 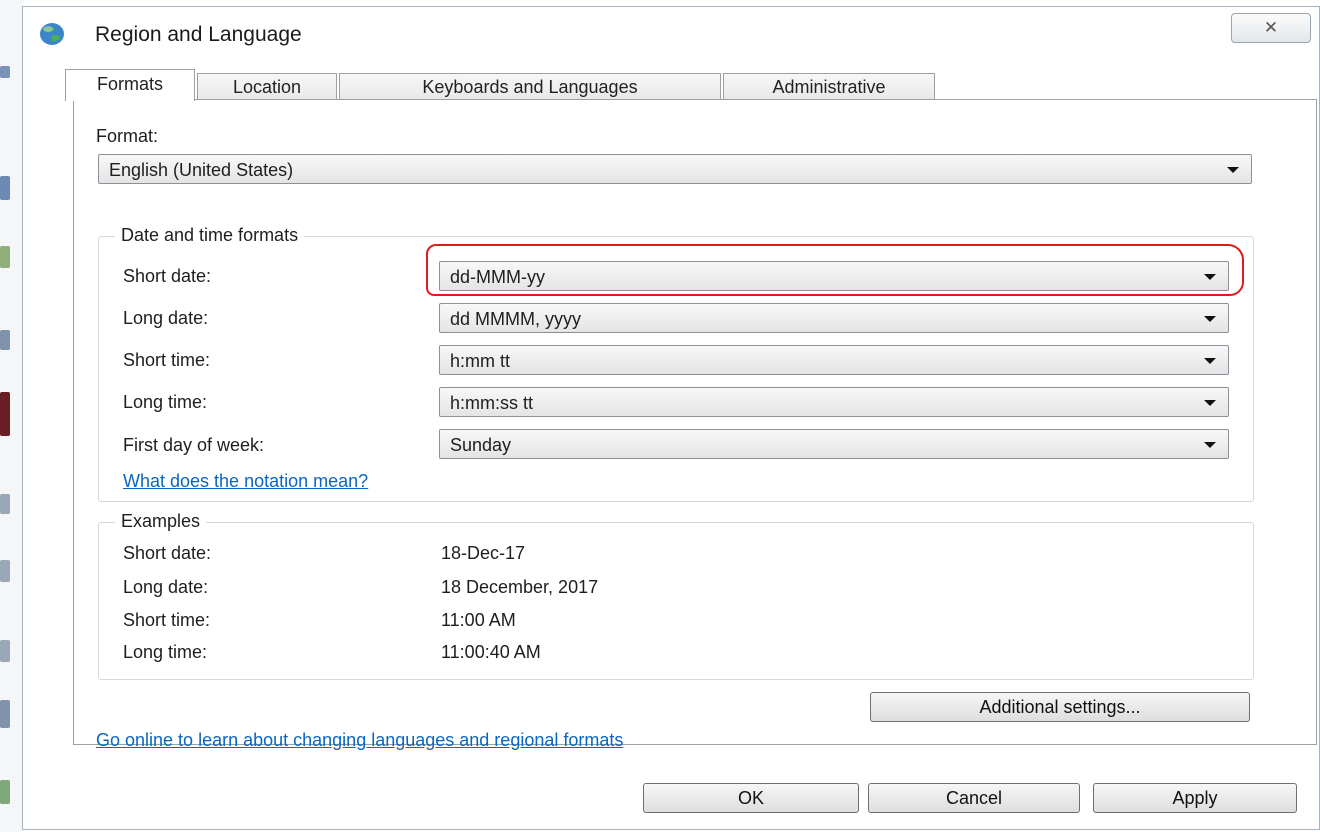 What do you see at coordinates (167, 620) in the screenshot?
I see `example-short-time-label: Short time:` at bounding box center [167, 620].